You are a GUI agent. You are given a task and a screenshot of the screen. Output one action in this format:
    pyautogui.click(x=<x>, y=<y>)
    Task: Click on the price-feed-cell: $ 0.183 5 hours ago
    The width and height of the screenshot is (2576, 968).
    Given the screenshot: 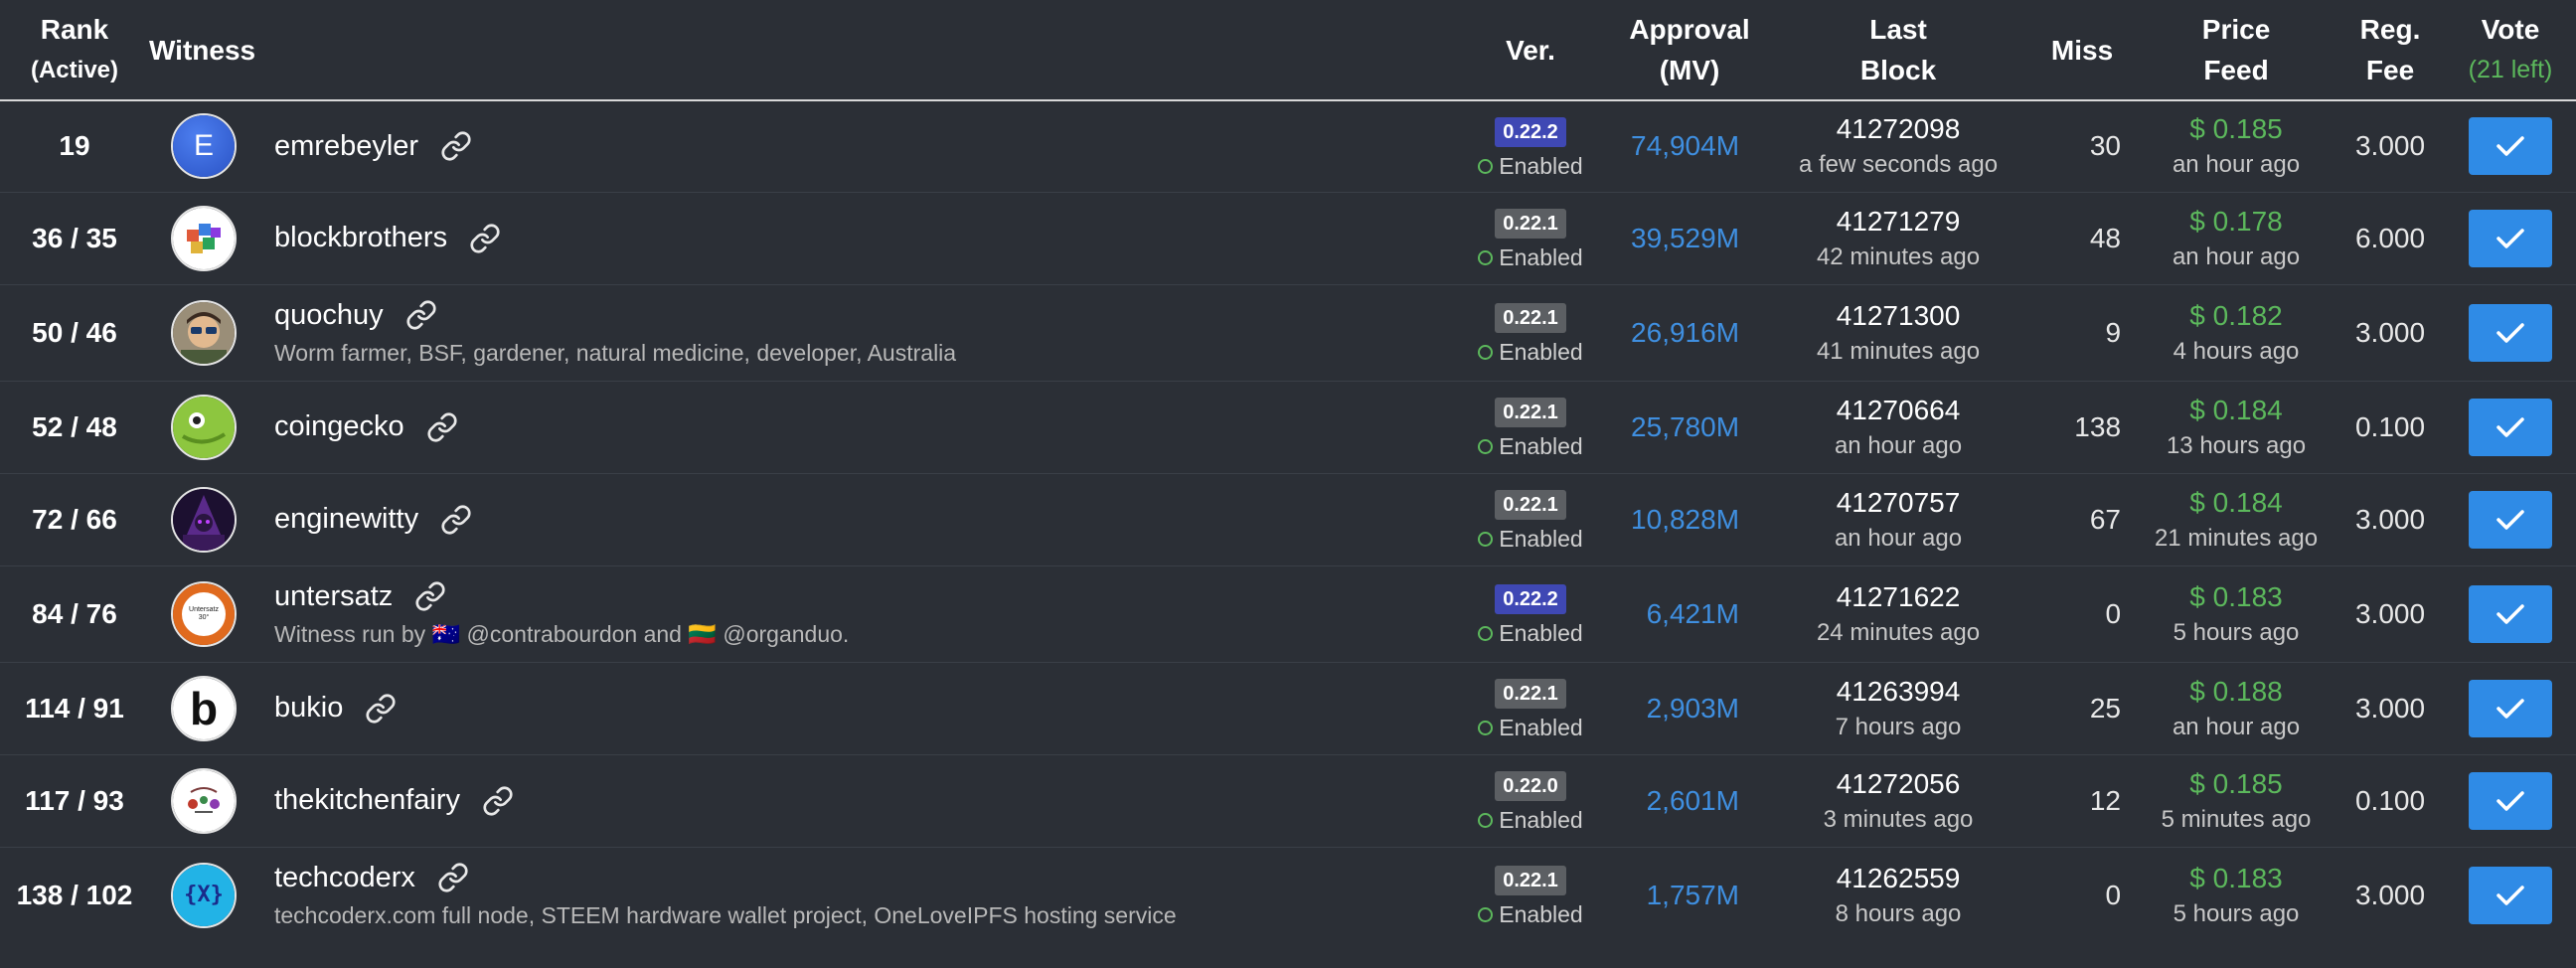 What is the action you would take?
    pyautogui.click(x=2236, y=895)
    